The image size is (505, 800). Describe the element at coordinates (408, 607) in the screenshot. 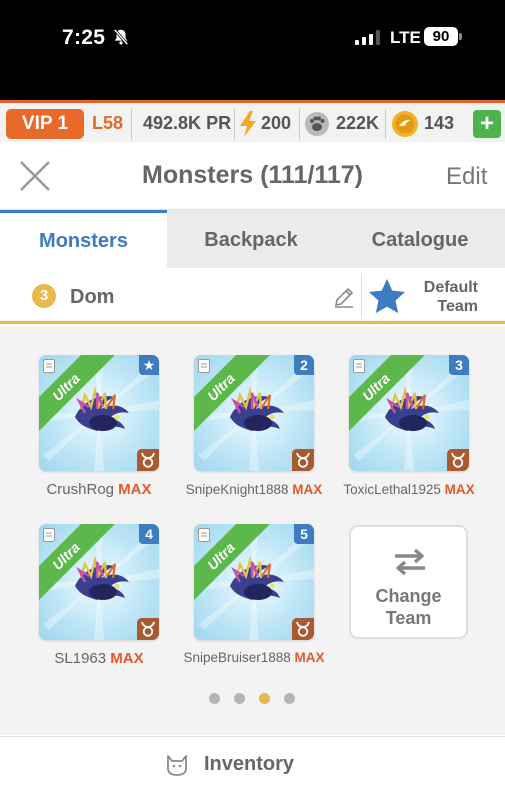

I see `change-team-label: Change Team` at that location.